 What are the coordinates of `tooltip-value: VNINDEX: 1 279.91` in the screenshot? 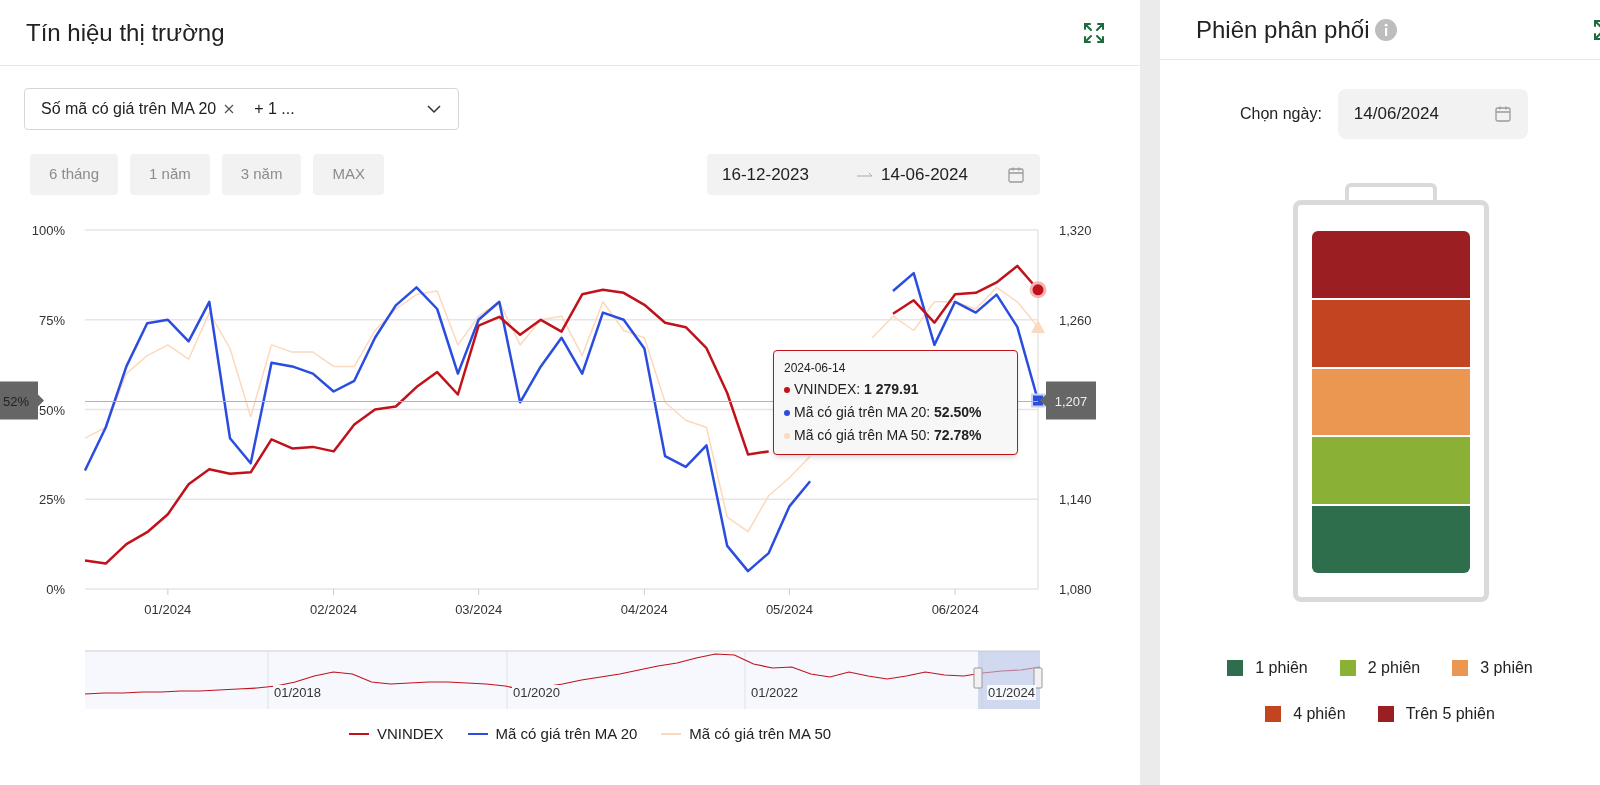 It's located at (856, 389).